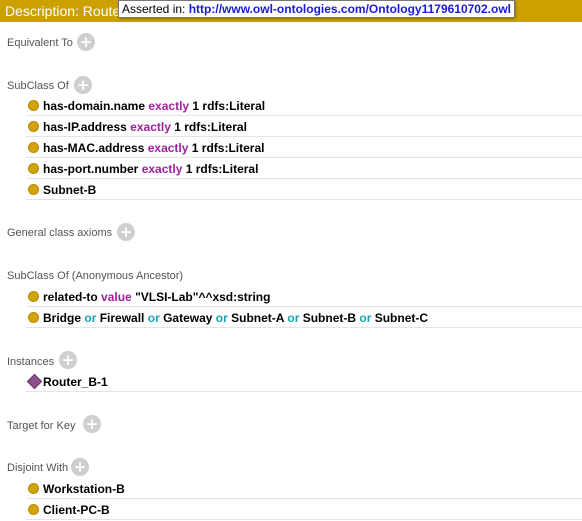 The width and height of the screenshot is (582, 521). What do you see at coordinates (95, 276) in the screenshot?
I see `anonymous-ancestor-header: SubClass Of (Anonymous Ancestor)` at bounding box center [95, 276].